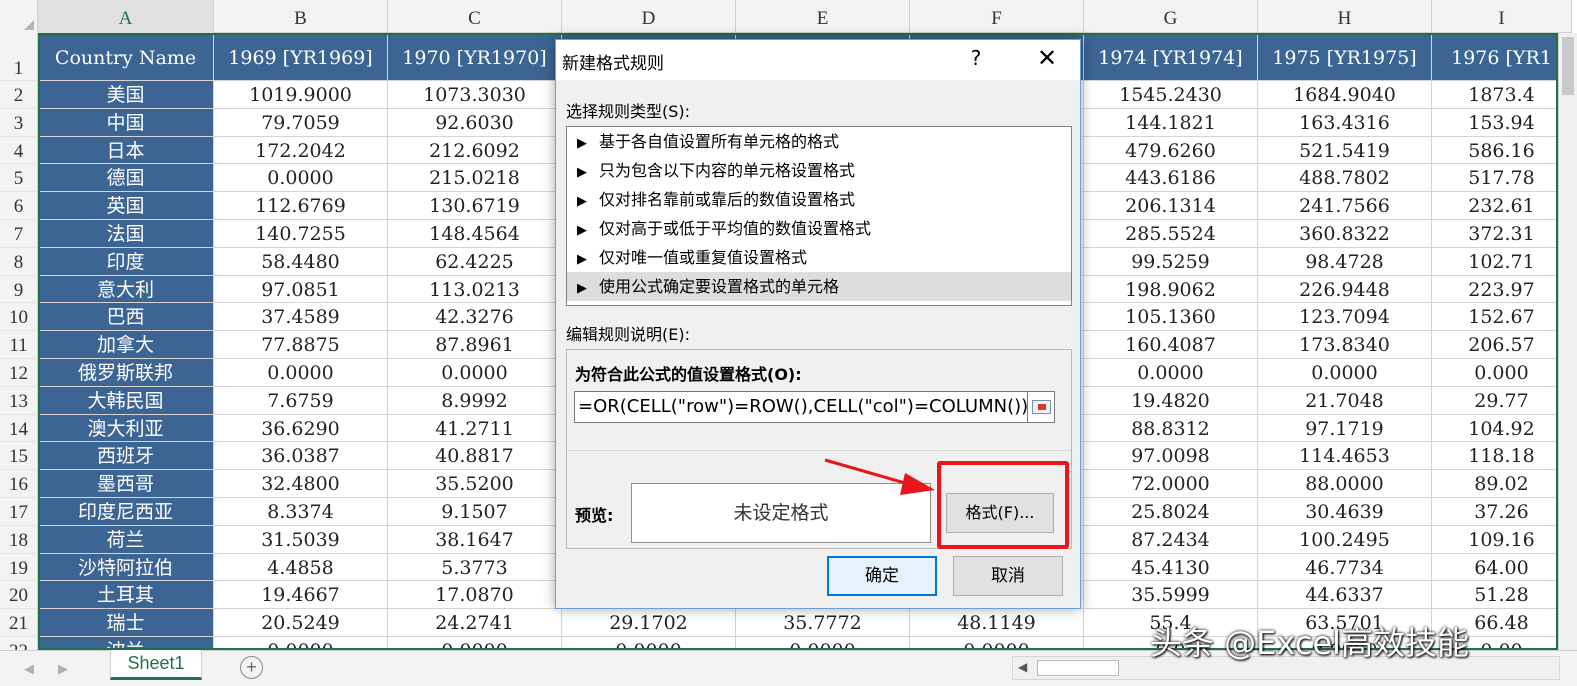  Describe the element at coordinates (126, 16) in the screenshot. I see `column-header-a: A` at that location.